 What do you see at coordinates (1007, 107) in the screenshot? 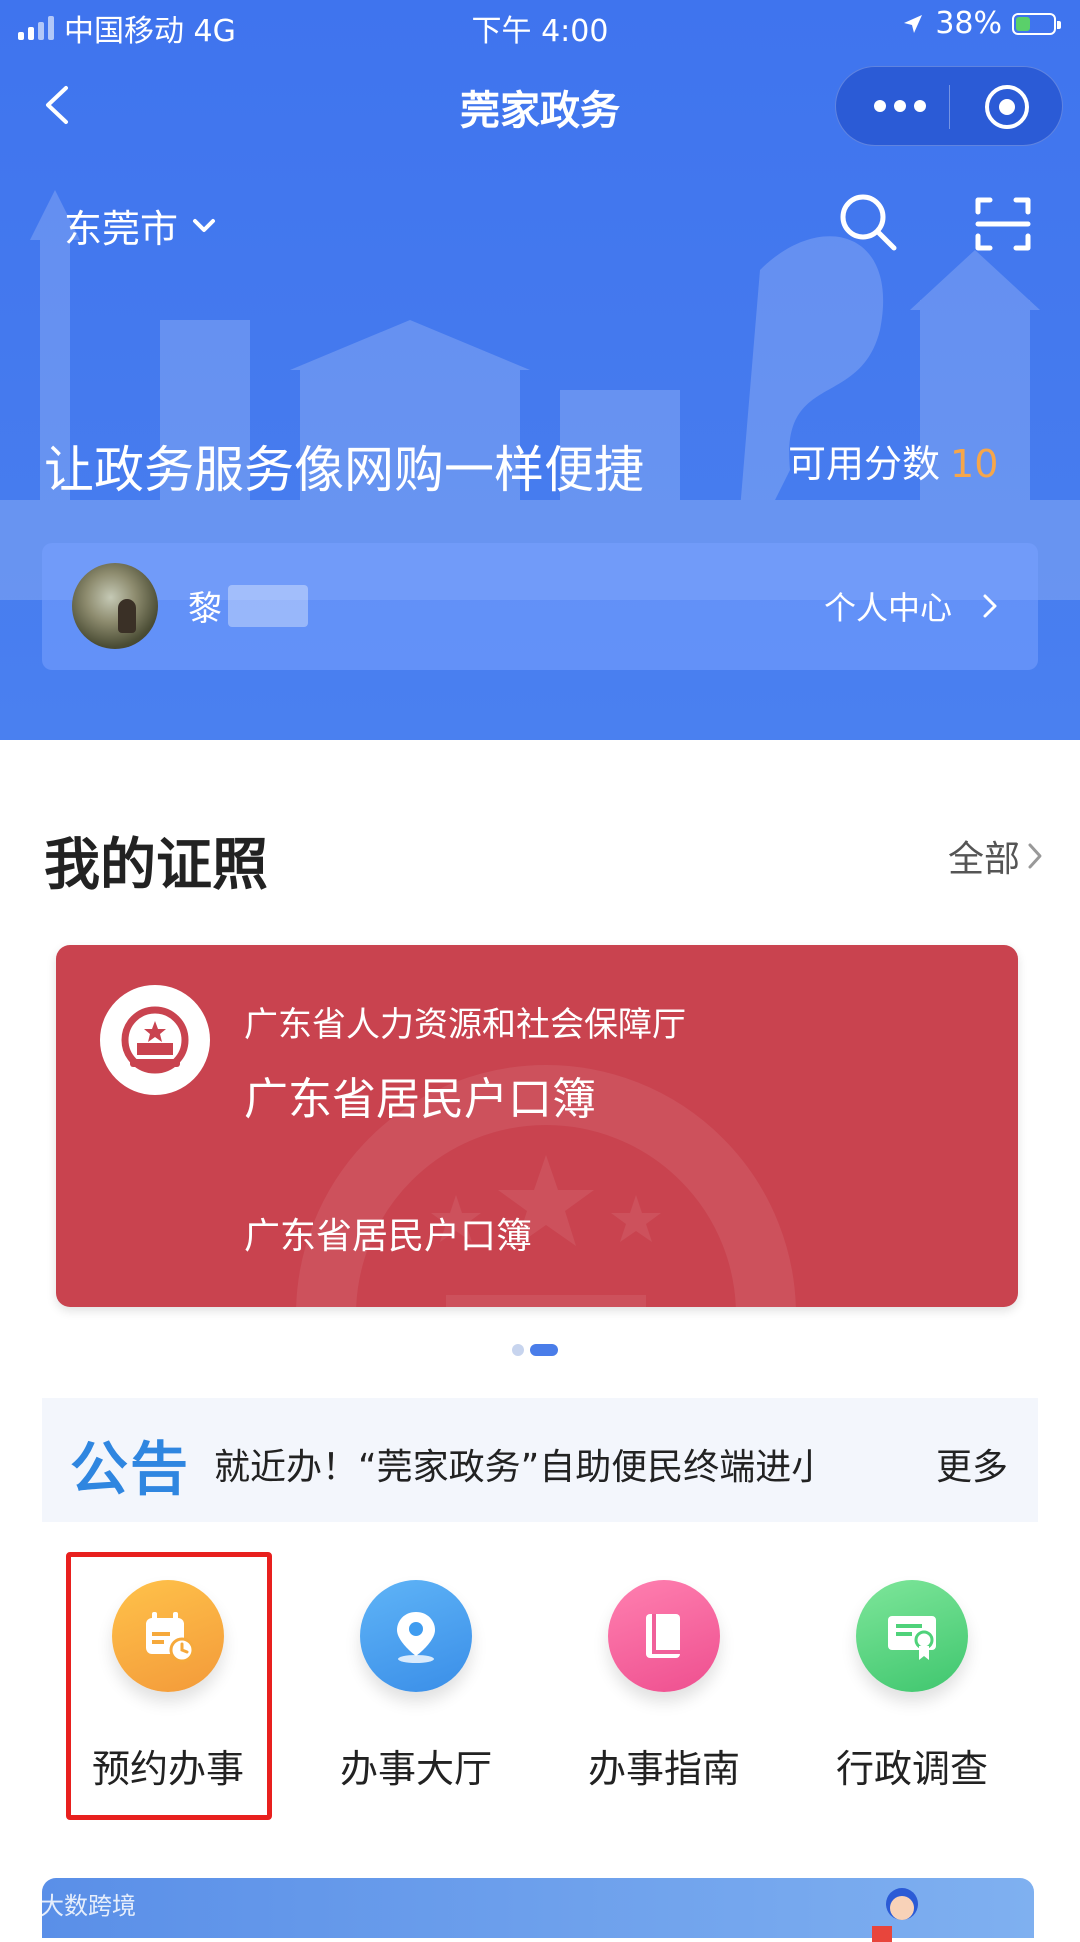
I see `close-target-icon` at bounding box center [1007, 107].